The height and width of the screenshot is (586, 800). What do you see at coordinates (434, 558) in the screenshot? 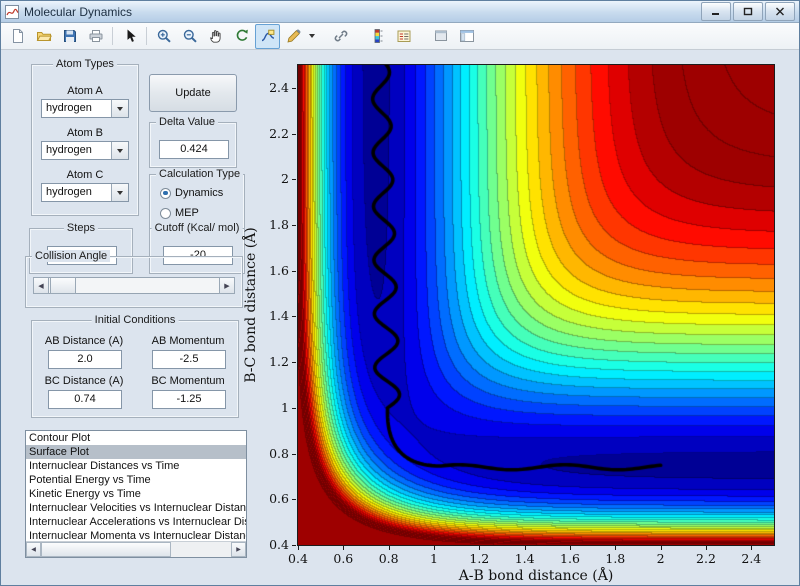
I see `x-tick-label: 1` at bounding box center [434, 558].